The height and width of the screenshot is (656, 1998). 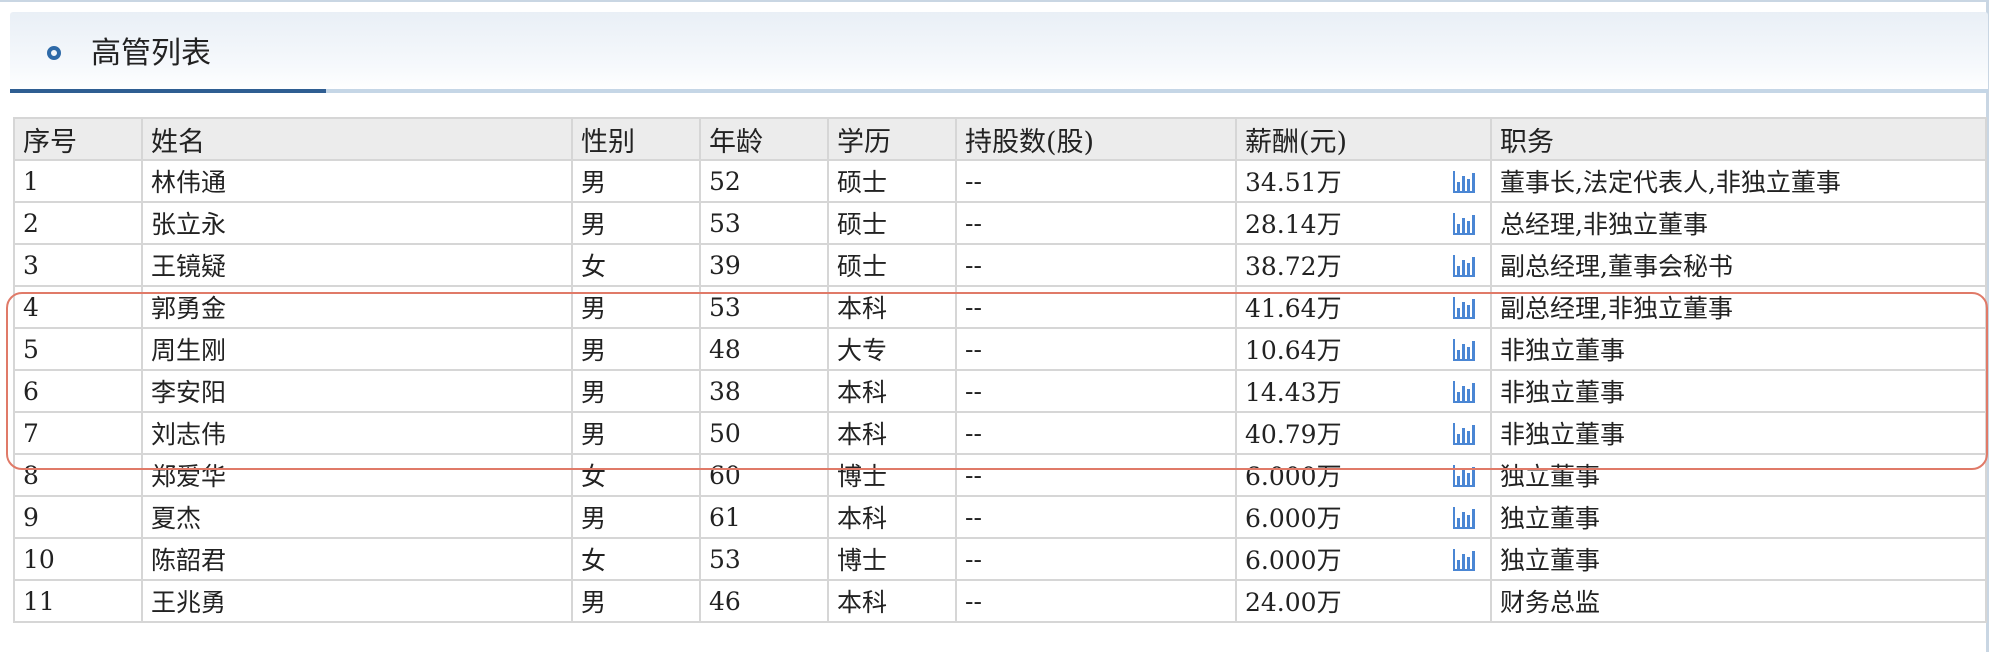 What do you see at coordinates (1363, 265) in the screenshot?
I see `cell-salary: 38.72万` at bounding box center [1363, 265].